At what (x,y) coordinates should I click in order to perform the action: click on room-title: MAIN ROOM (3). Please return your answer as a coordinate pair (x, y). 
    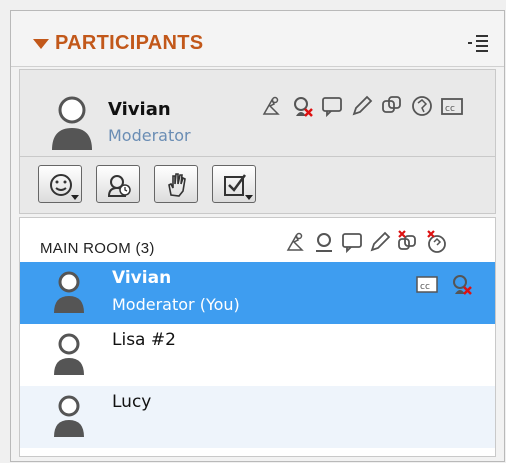
    Looking at the image, I should click on (97, 248).